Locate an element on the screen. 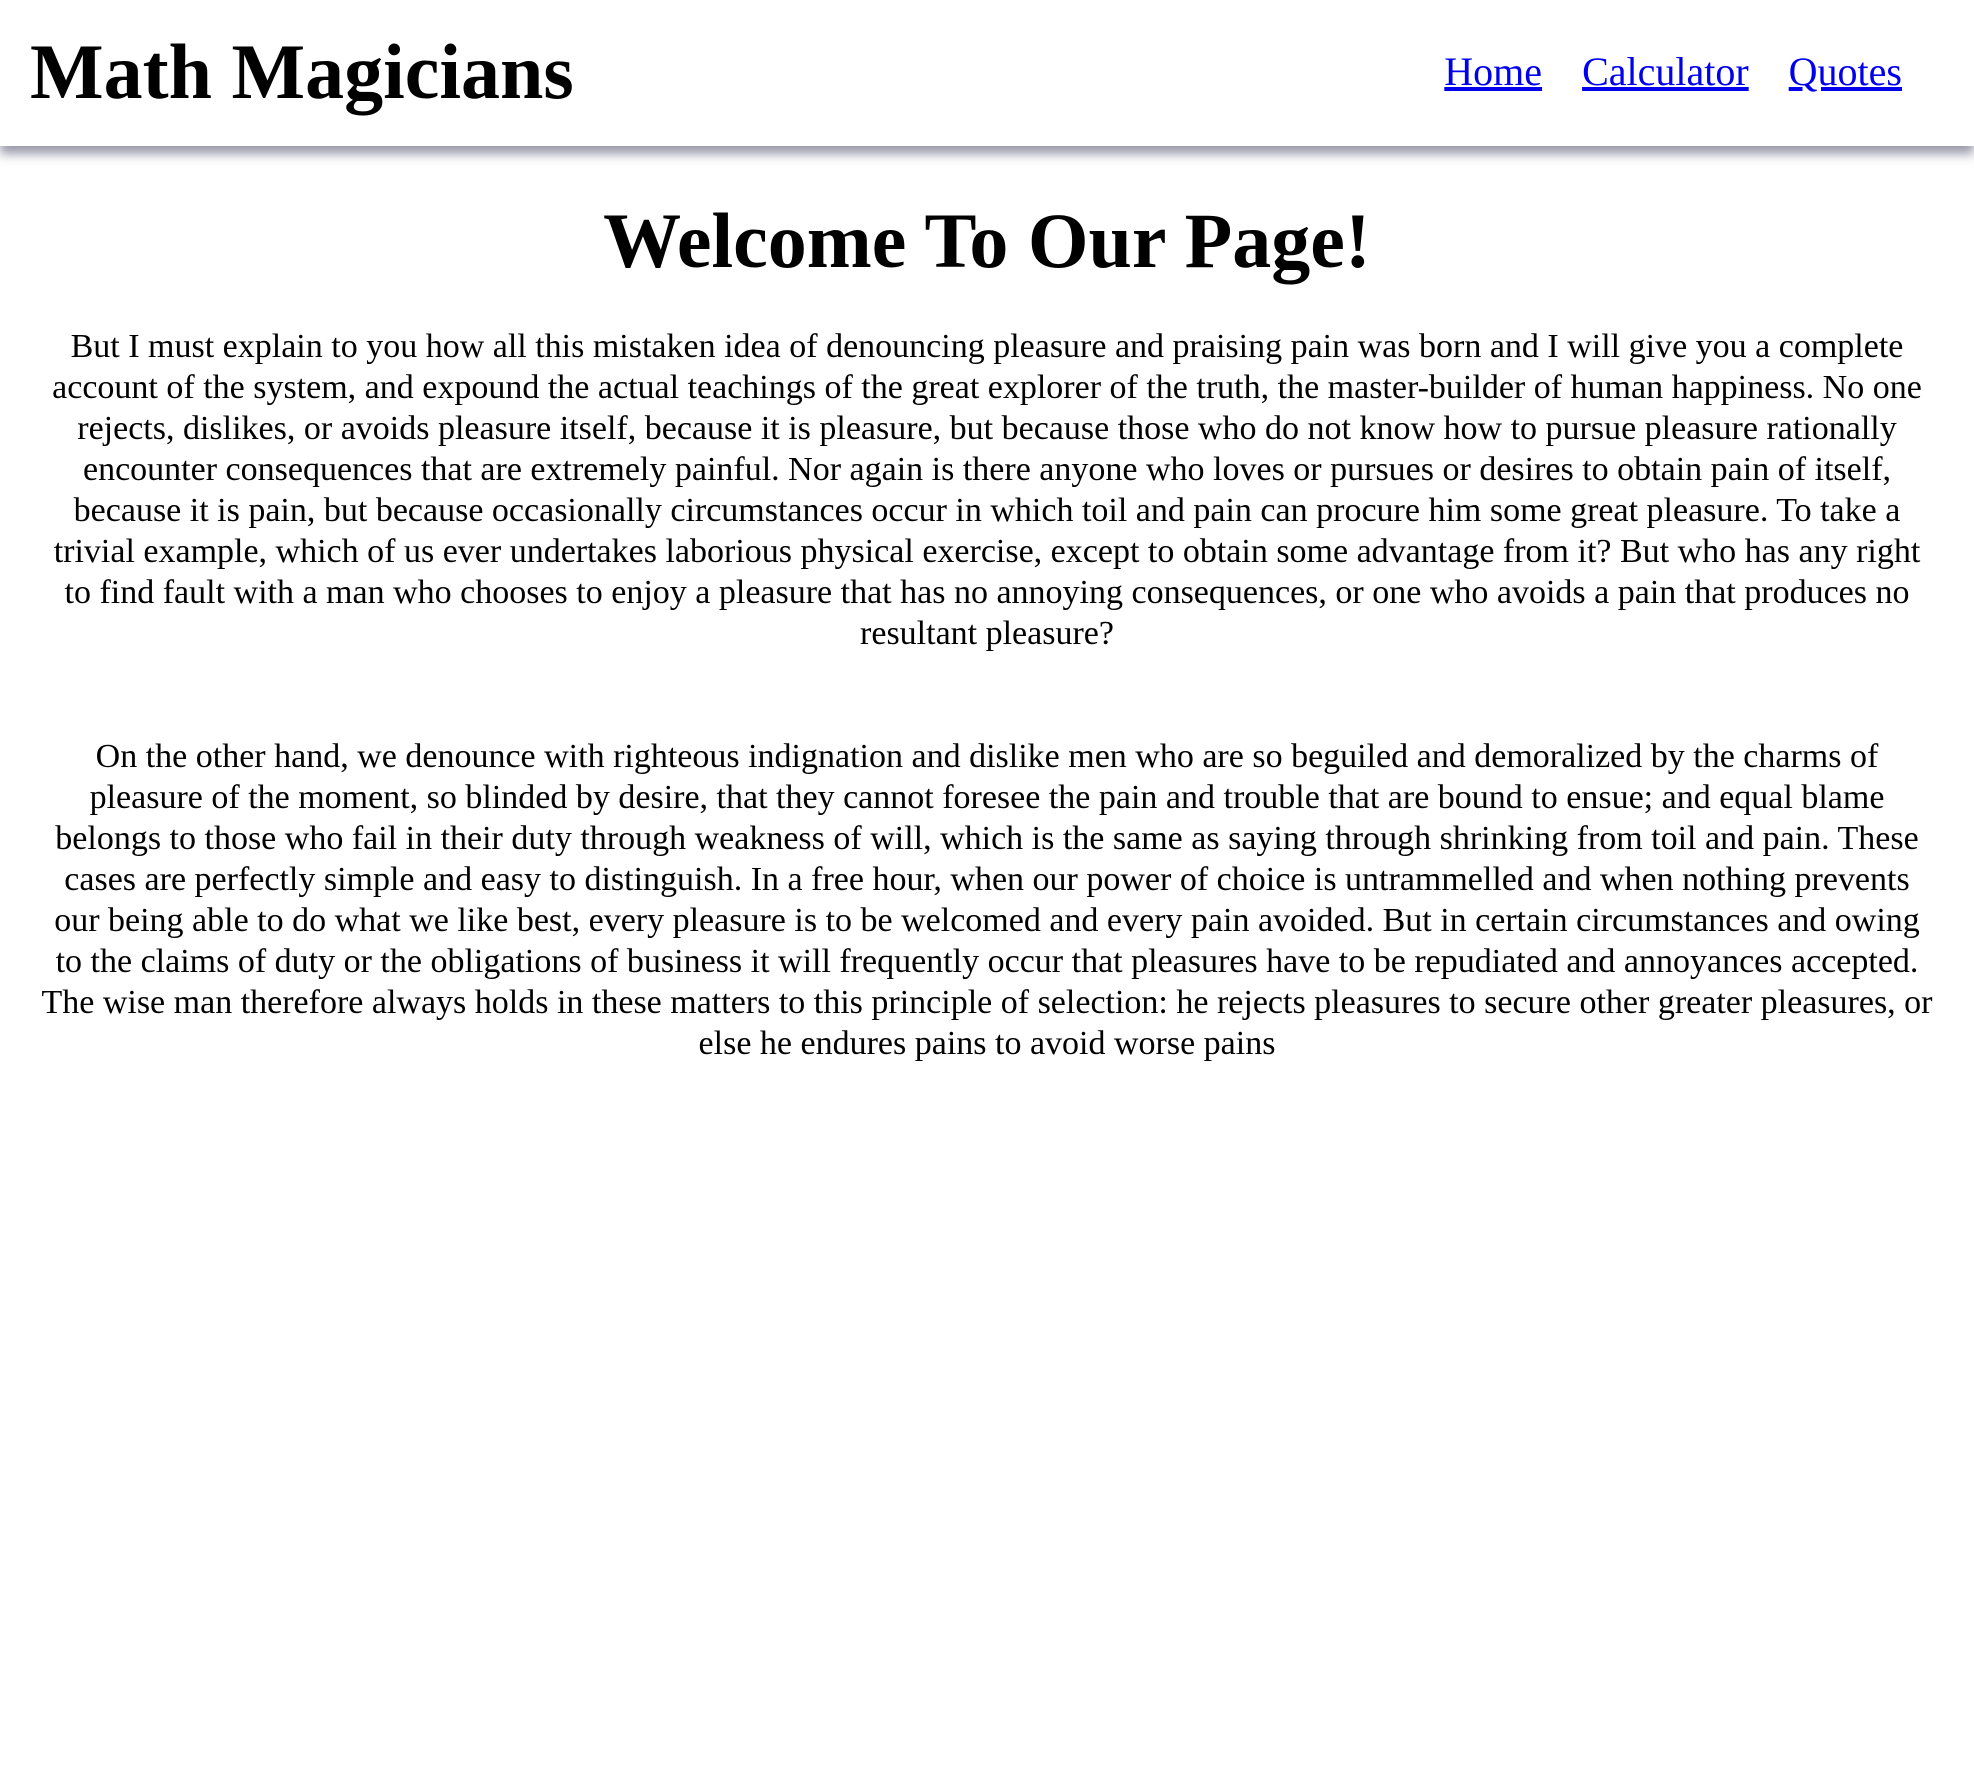  page-title: Welcome To Our Page! is located at coordinates (987, 240).